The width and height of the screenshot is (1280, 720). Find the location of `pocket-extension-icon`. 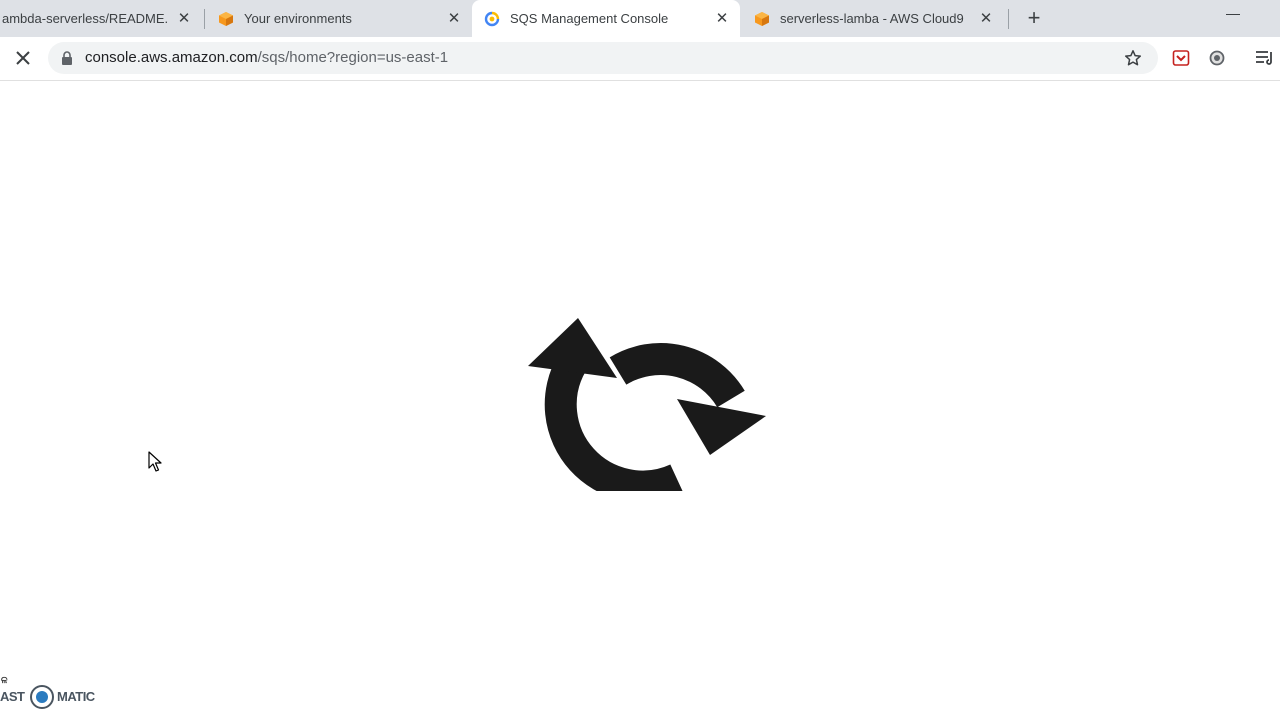

pocket-extension-icon is located at coordinates (1181, 58).